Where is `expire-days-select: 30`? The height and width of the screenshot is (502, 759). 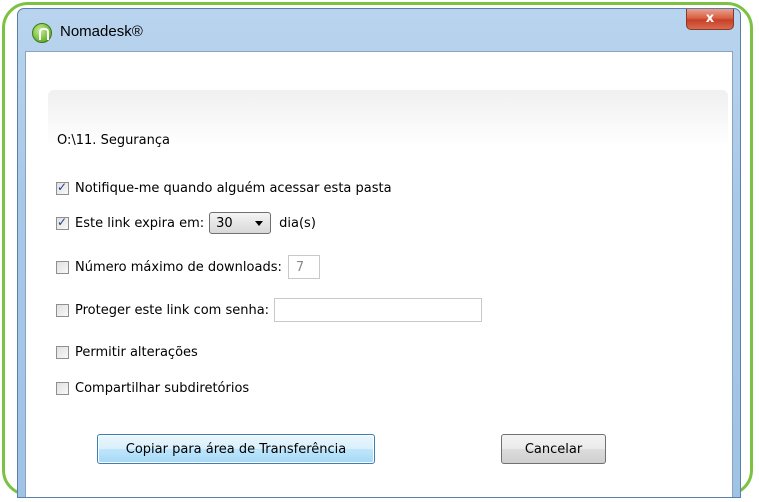
expire-days-select: 30 is located at coordinates (240, 223).